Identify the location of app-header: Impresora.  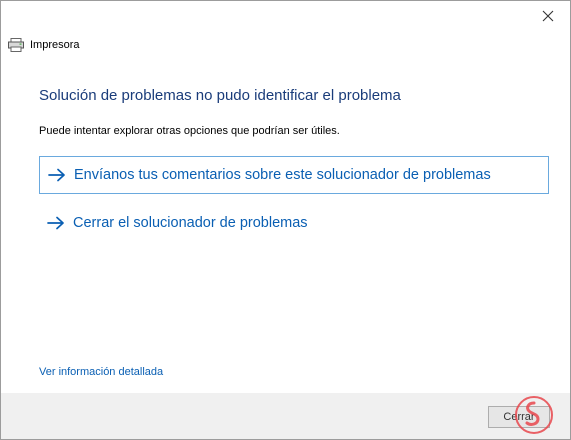
(44, 45).